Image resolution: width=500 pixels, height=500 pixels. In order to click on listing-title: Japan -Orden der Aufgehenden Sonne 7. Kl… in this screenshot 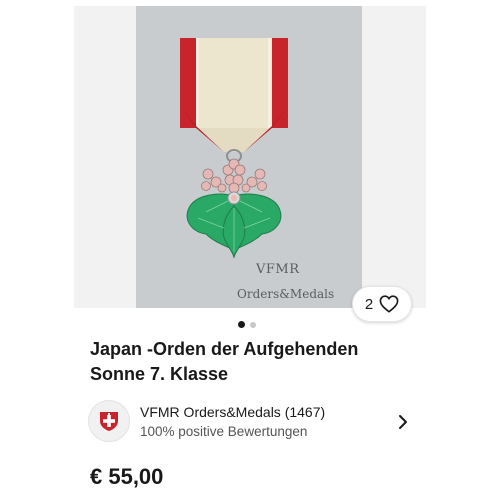, I will do `click(255, 362)`.